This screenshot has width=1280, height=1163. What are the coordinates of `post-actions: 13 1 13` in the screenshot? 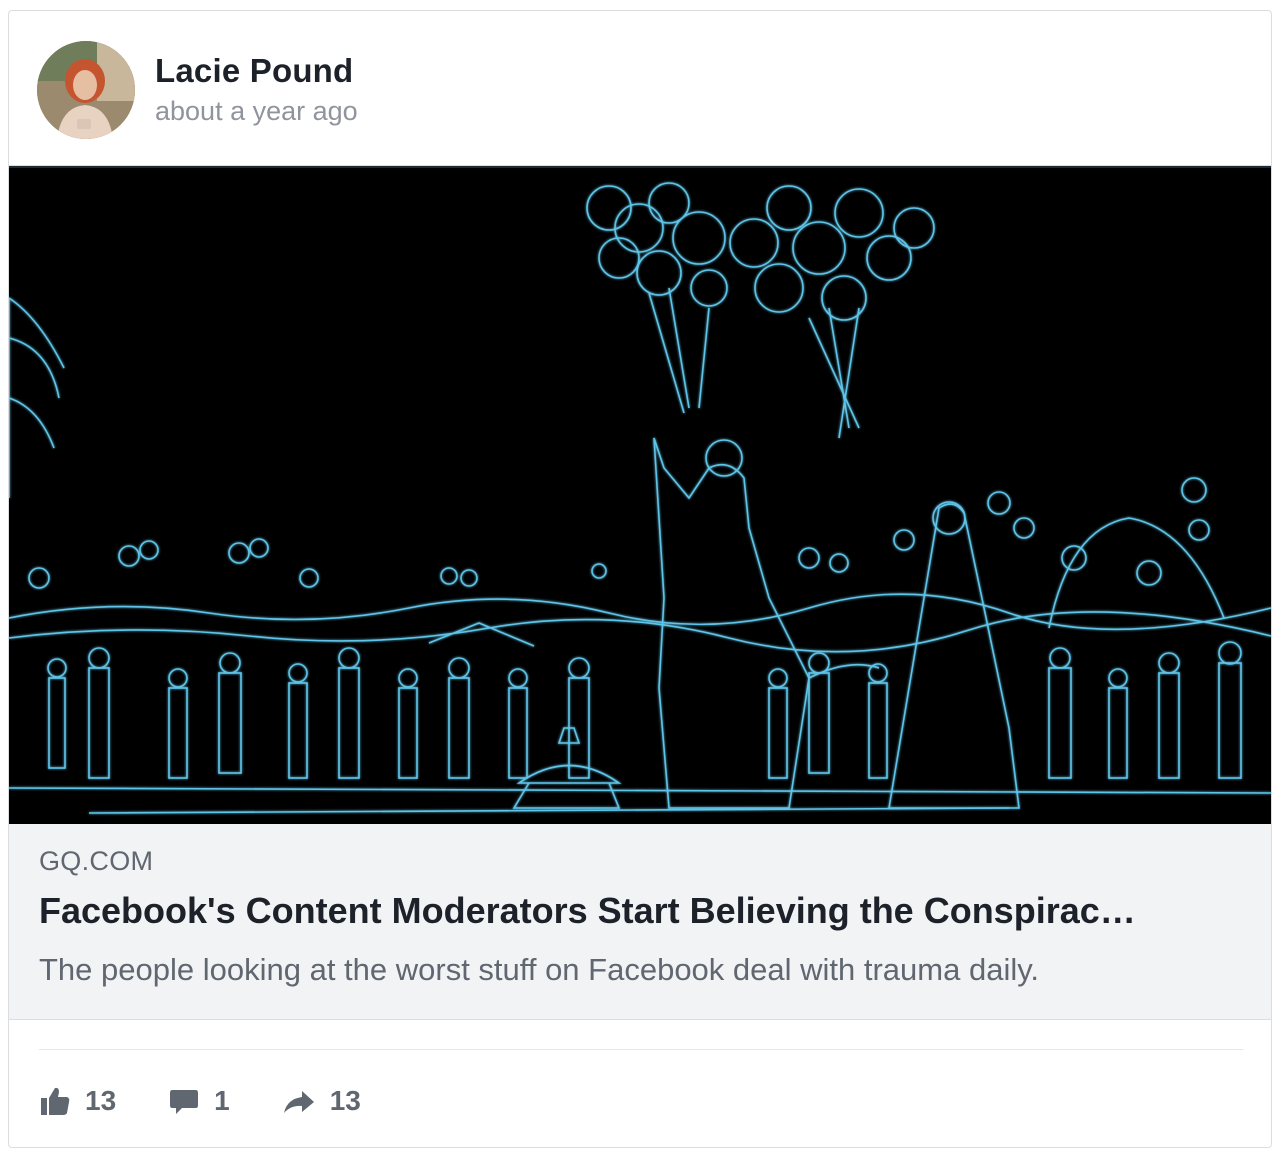 It's located at (226, 1101).